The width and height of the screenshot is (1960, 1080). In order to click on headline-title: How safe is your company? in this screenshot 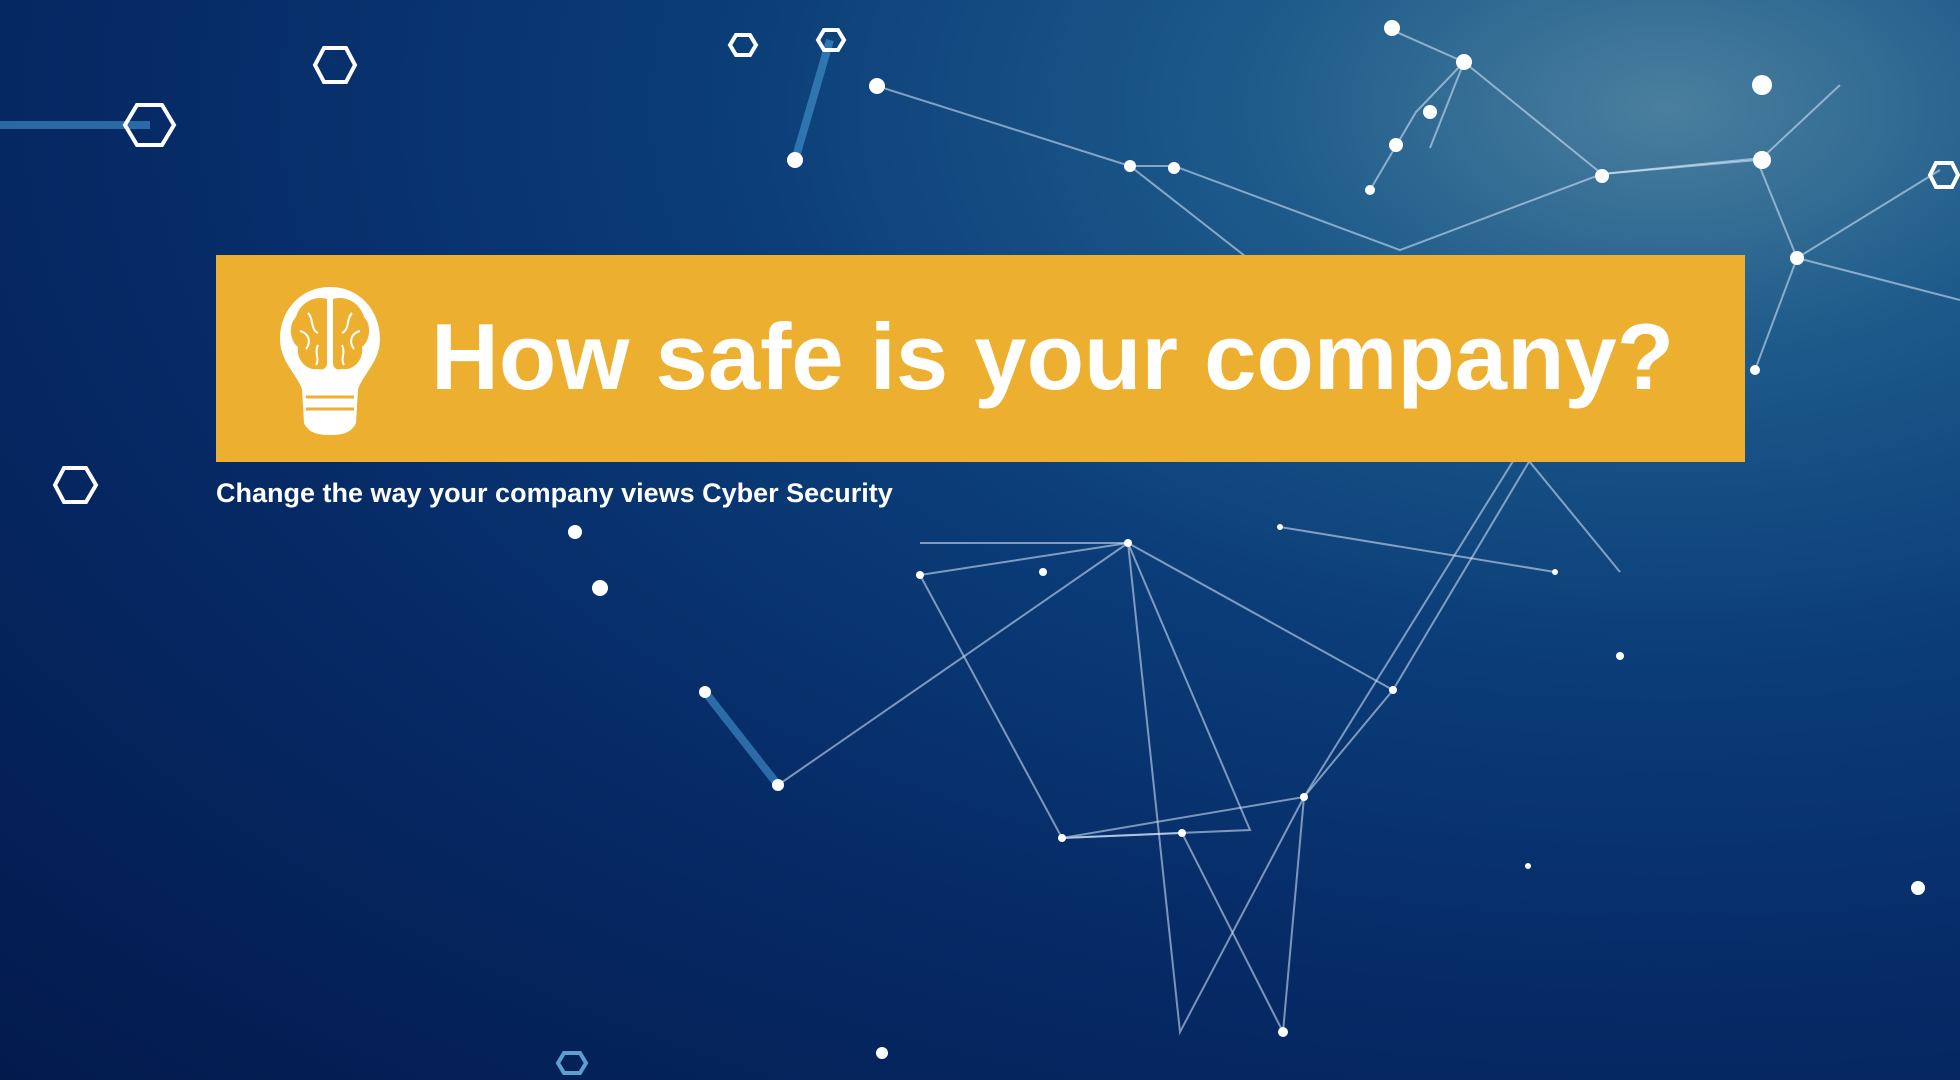, I will do `click(1053, 356)`.